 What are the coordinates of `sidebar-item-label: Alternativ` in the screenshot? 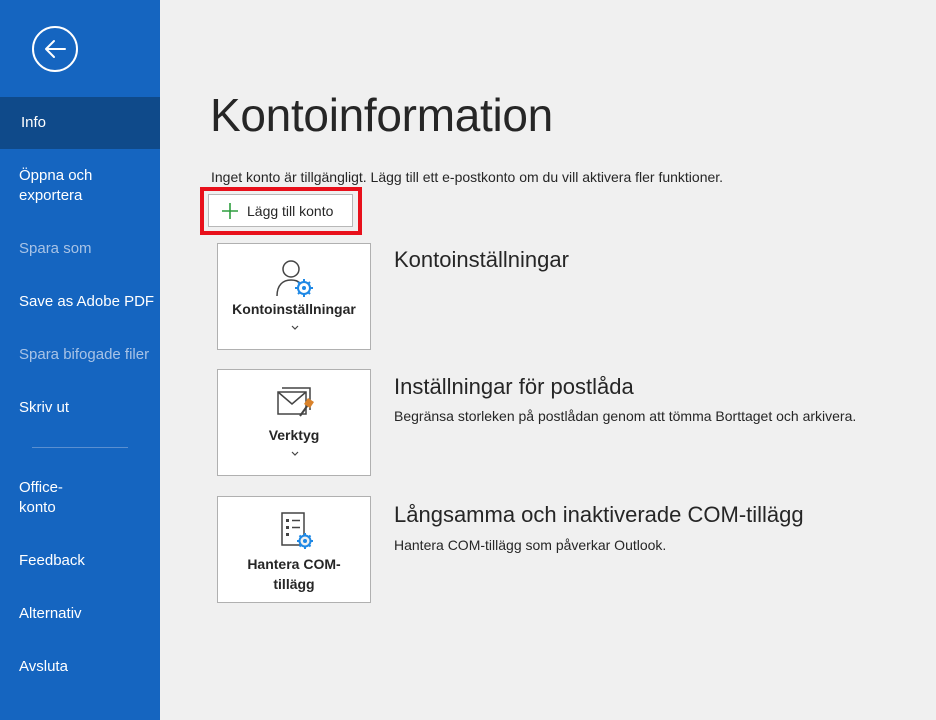 It's located at (50, 613).